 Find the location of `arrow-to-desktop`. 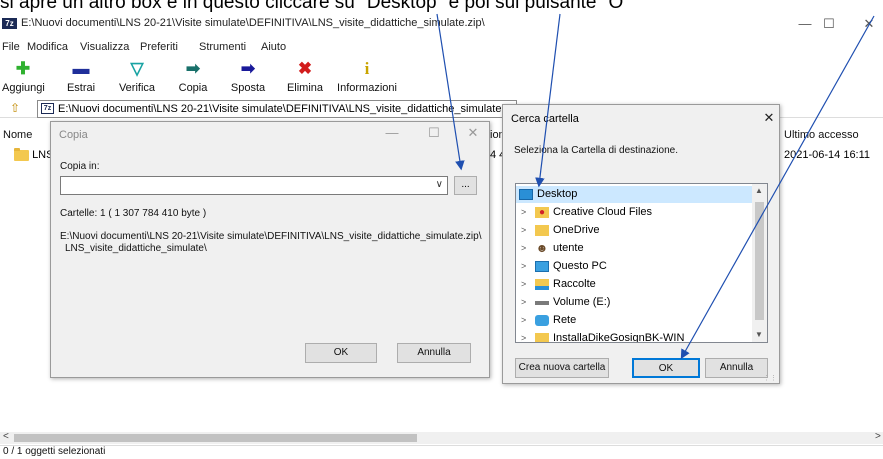

arrow-to-desktop is located at coordinates (548, 100).